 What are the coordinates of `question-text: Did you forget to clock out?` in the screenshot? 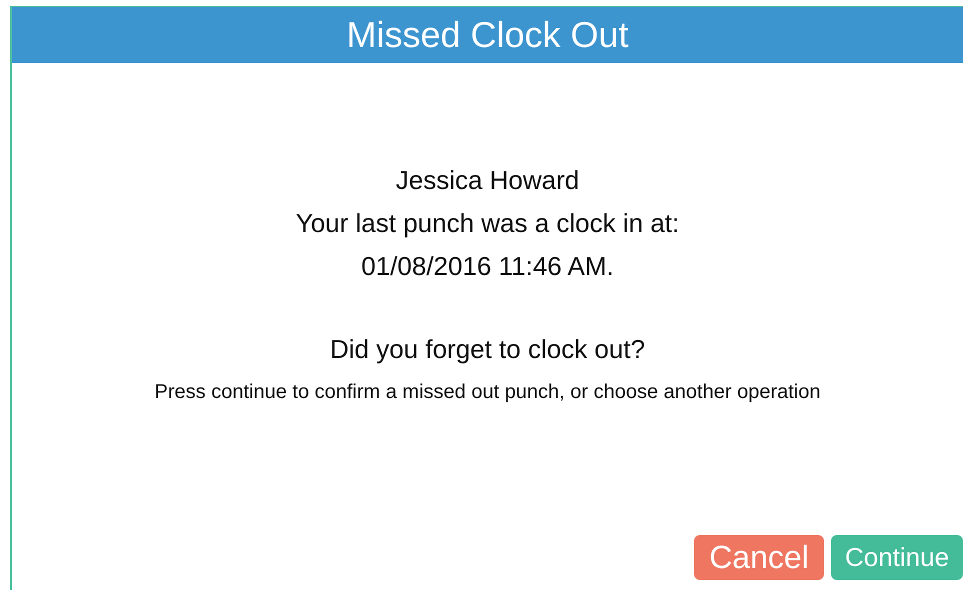 It's located at (488, 349).